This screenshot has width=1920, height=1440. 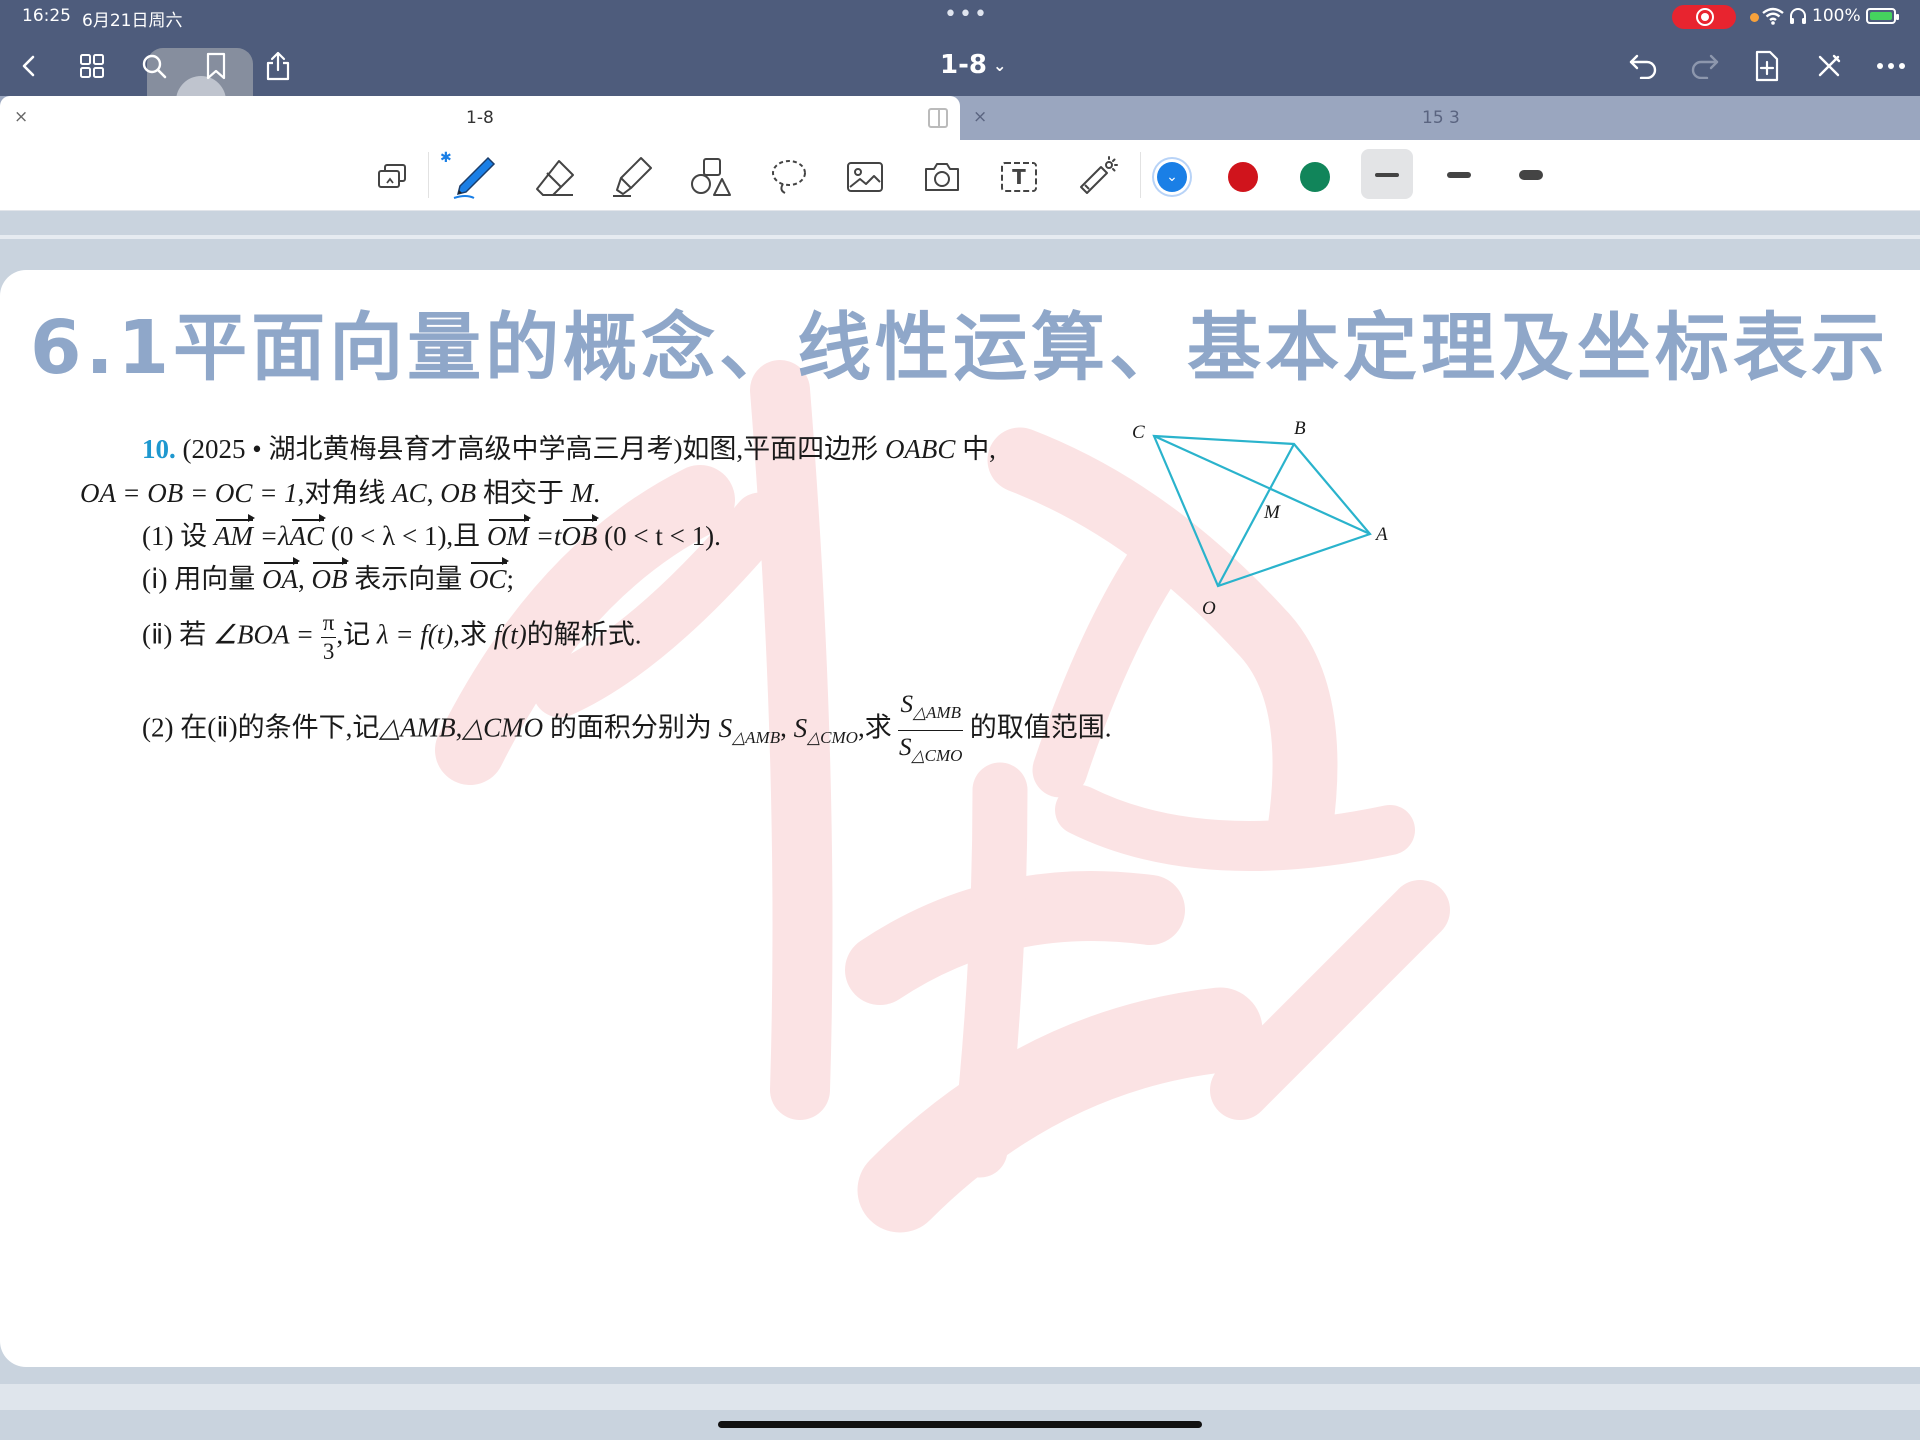 I want to click on stroke-width-medium, so click(x=1459, y=175).